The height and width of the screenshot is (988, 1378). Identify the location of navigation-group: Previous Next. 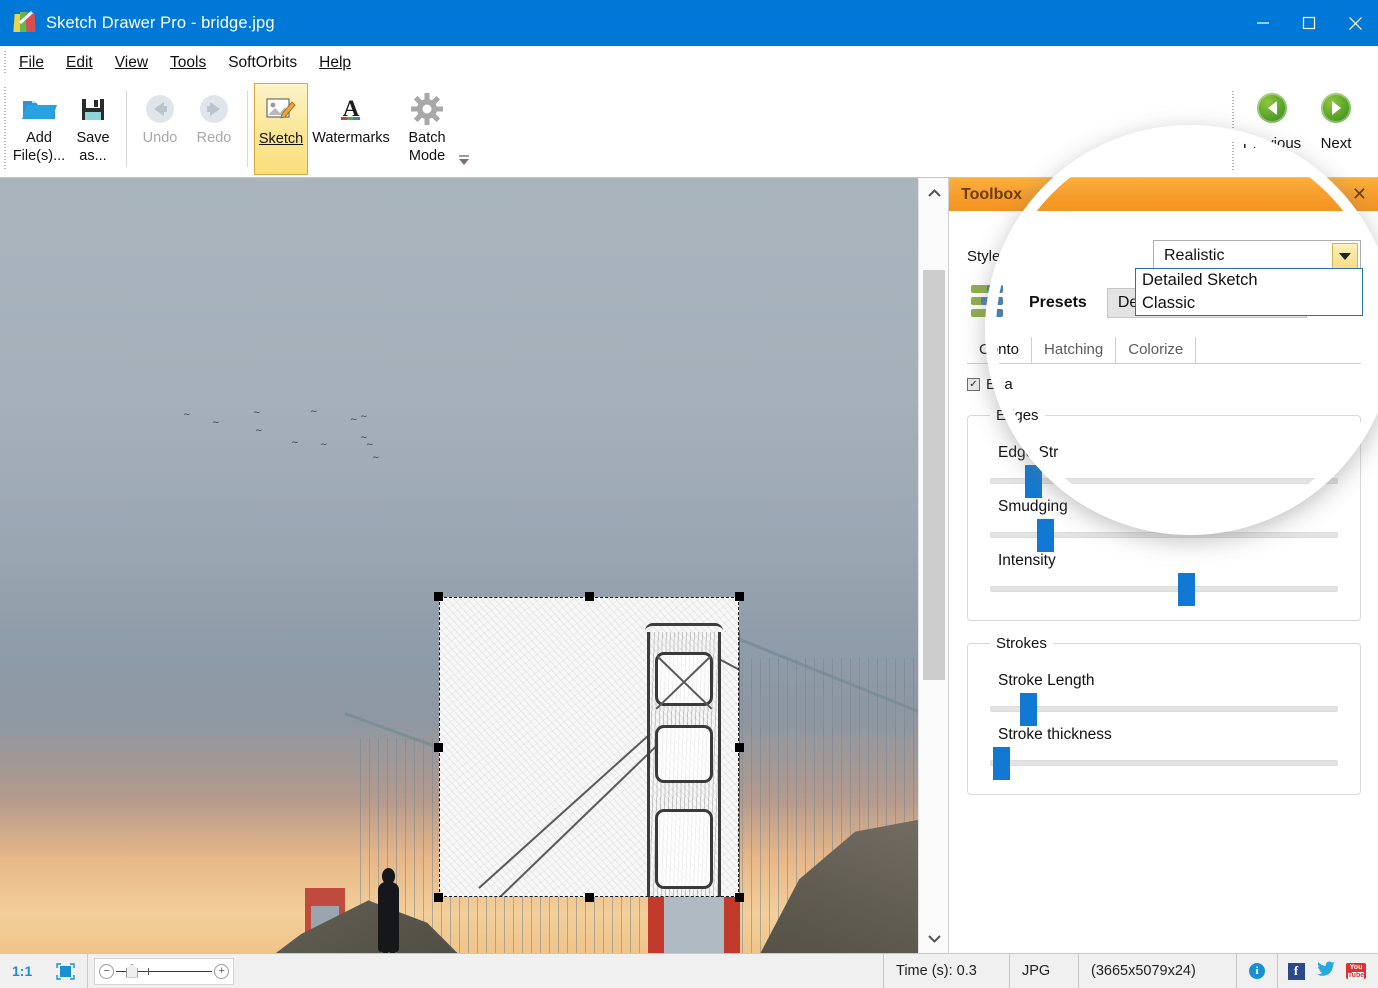
(1300, 129).